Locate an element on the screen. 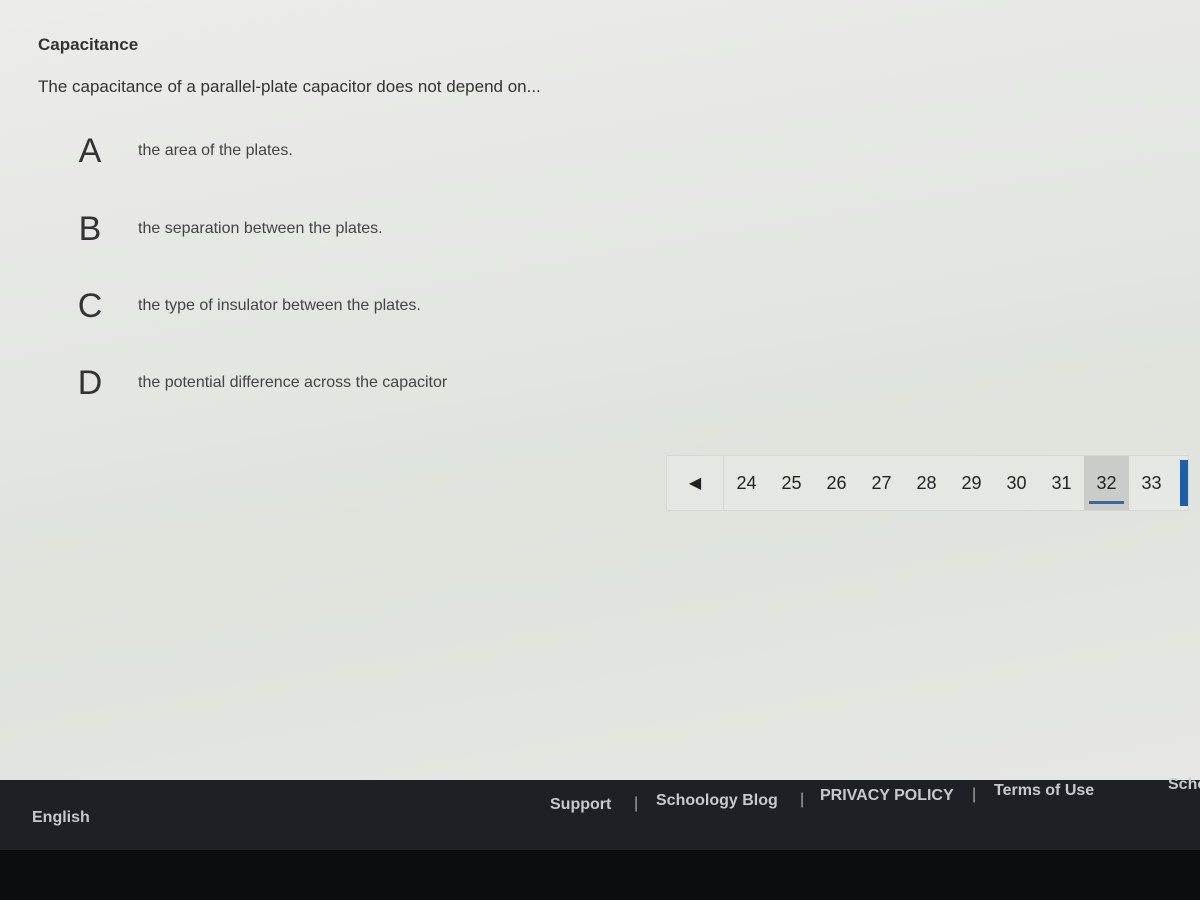  next-button-edge is located at coordinates (1184, 483).